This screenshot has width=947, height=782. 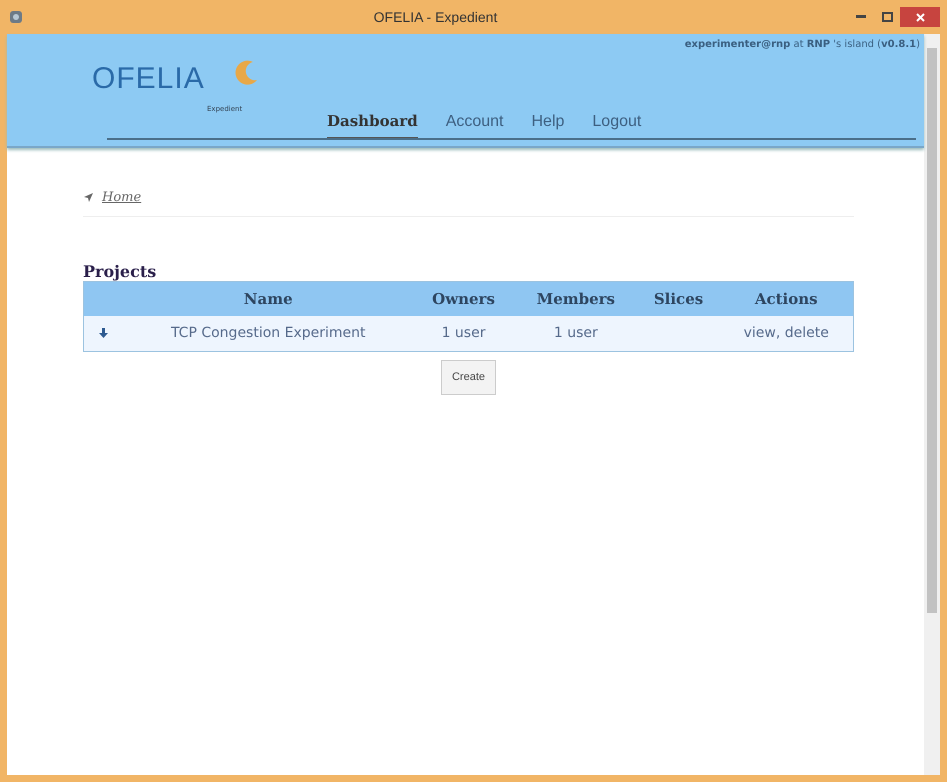 I want to click on column-header: Owners, so click(x=463, y=298).